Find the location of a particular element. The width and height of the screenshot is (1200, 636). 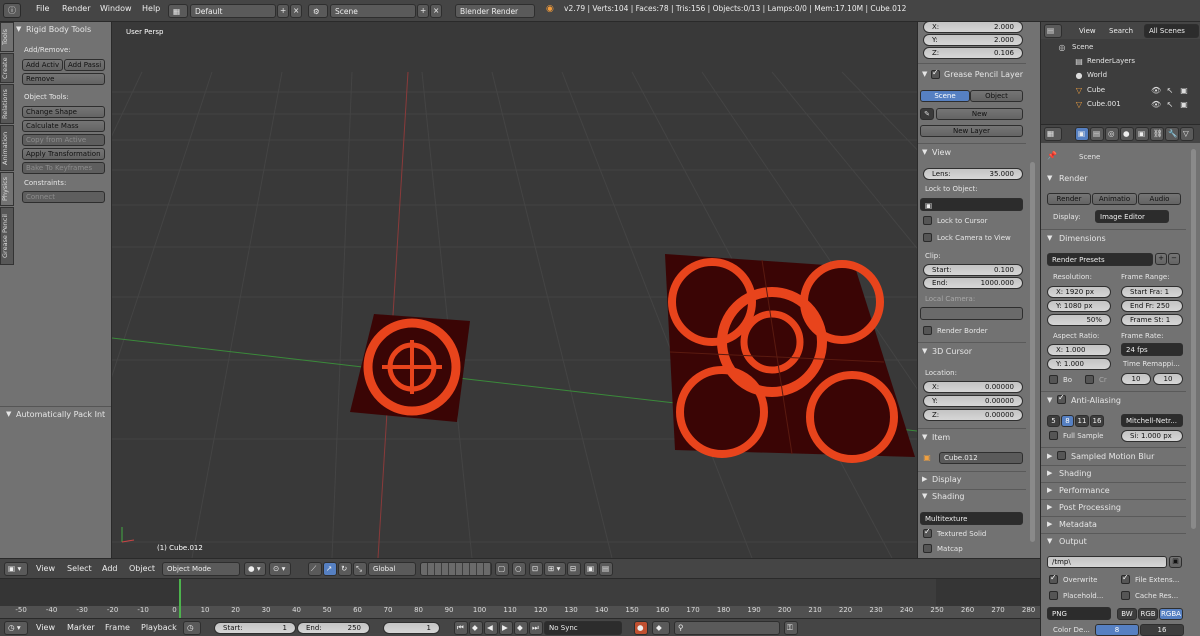

frame-step-field: Frame St: 1 is located at coordinates (1152, 320).